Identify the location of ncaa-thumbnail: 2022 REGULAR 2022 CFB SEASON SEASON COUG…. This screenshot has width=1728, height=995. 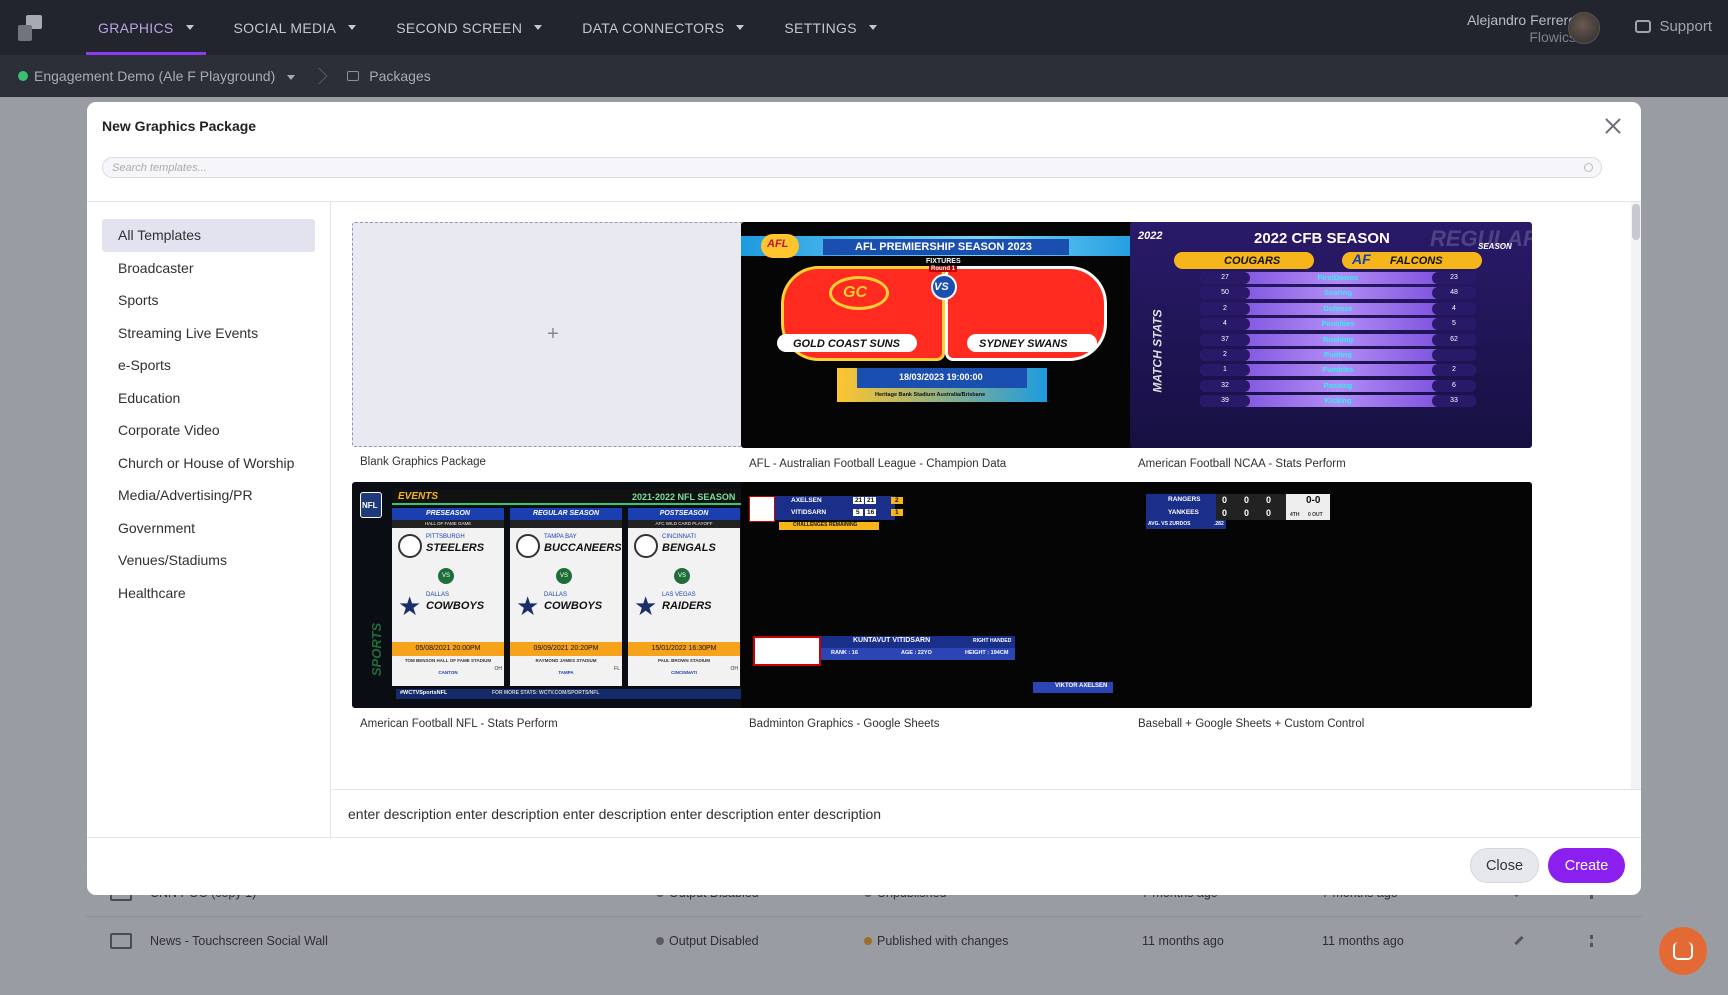
(1331, 335).